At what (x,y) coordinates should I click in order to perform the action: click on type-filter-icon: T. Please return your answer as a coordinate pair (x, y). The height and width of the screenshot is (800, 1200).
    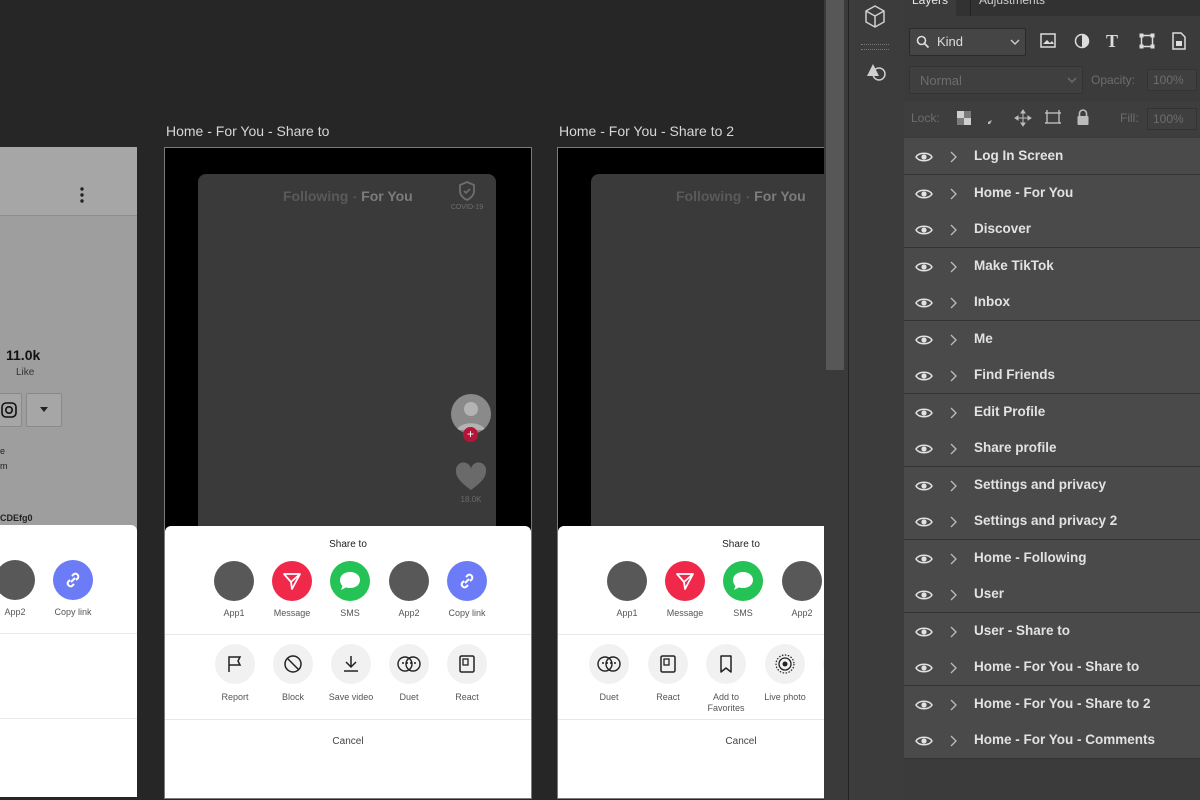
    Looking at the image, I should click on (1112, 41).